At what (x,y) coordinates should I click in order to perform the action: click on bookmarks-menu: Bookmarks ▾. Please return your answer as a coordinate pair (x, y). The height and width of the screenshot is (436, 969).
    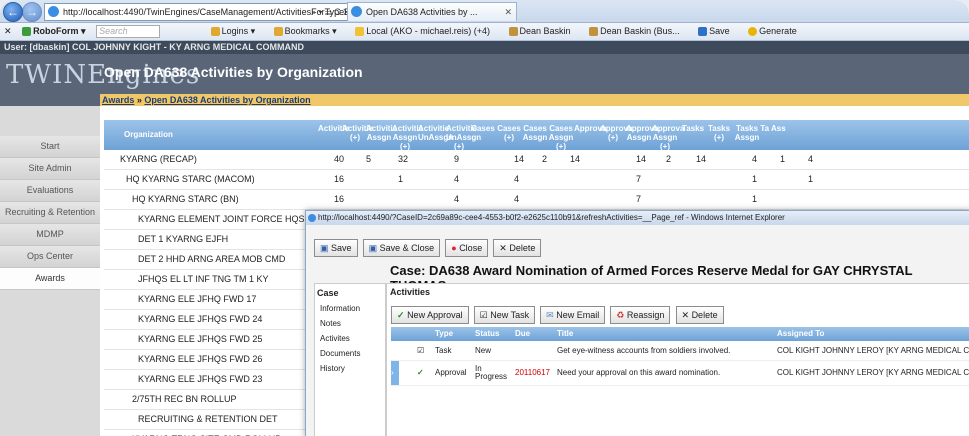
    Looking at the image, I should click on (309, 31).